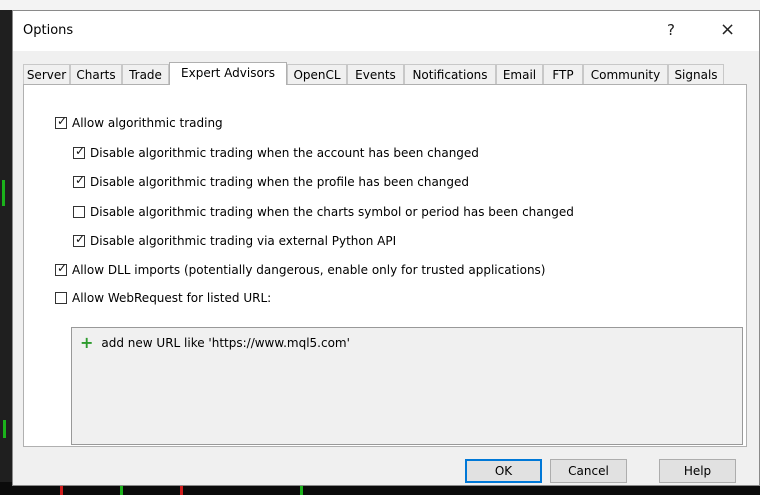 The image size is (760, 495). Describe the element at coordinates (450, 74) in the screenshot. I see `tab-notifications: Notifications` at that location.